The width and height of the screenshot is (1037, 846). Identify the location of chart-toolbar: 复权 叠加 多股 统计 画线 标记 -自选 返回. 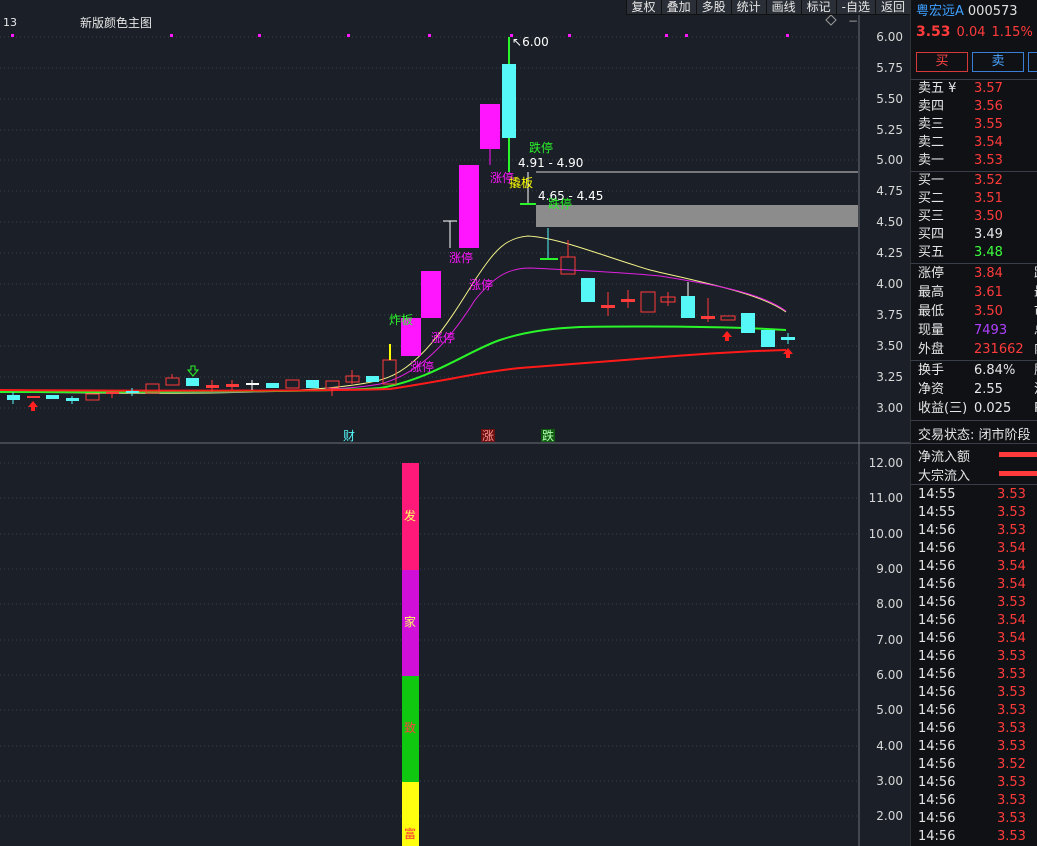
(767, 7).